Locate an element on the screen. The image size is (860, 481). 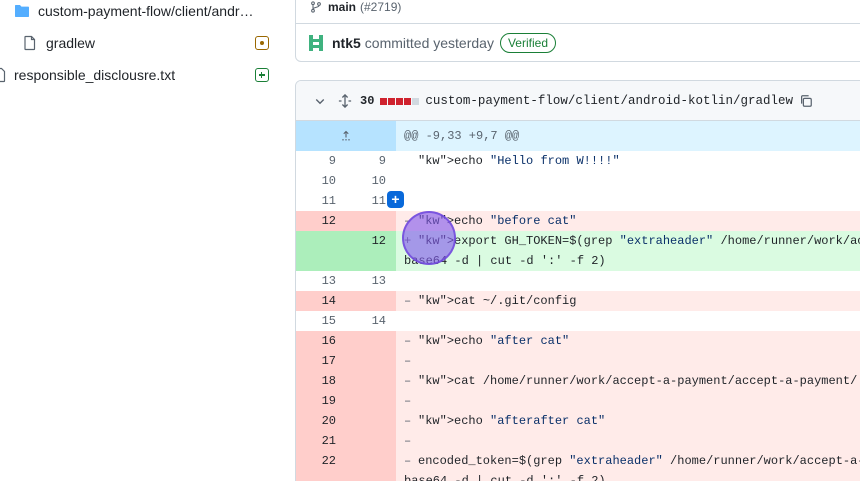
code-line: – "kw">echo "after cat" is located at coordinates (628, 341).